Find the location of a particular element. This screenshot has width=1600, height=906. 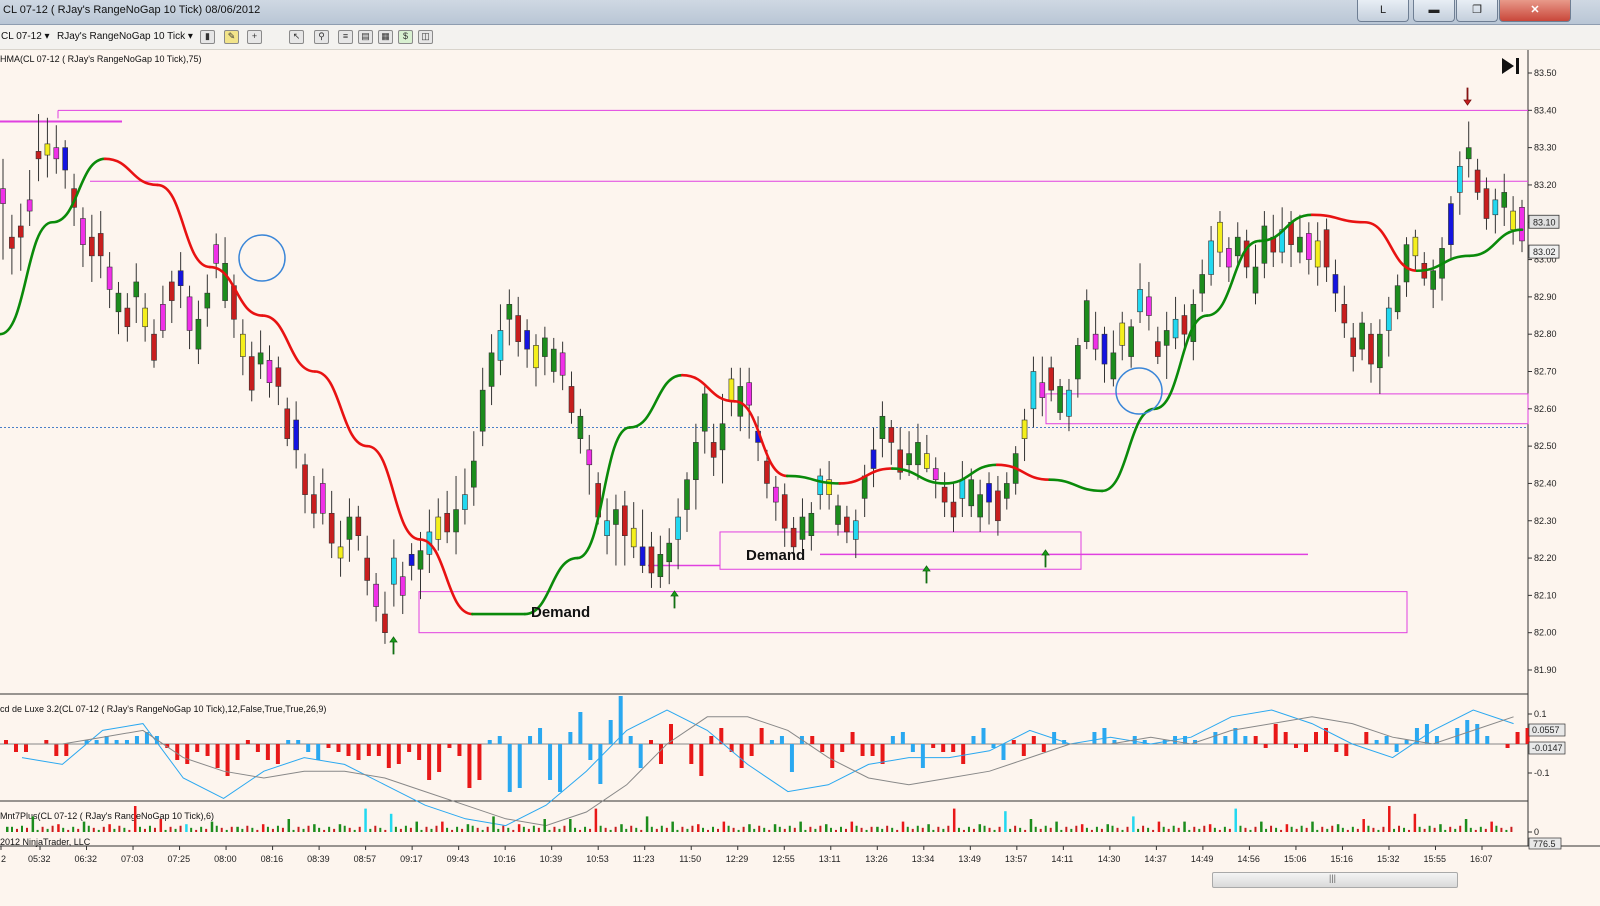

time-tick-label: 14:37 is located at coordinates (1155, 859).